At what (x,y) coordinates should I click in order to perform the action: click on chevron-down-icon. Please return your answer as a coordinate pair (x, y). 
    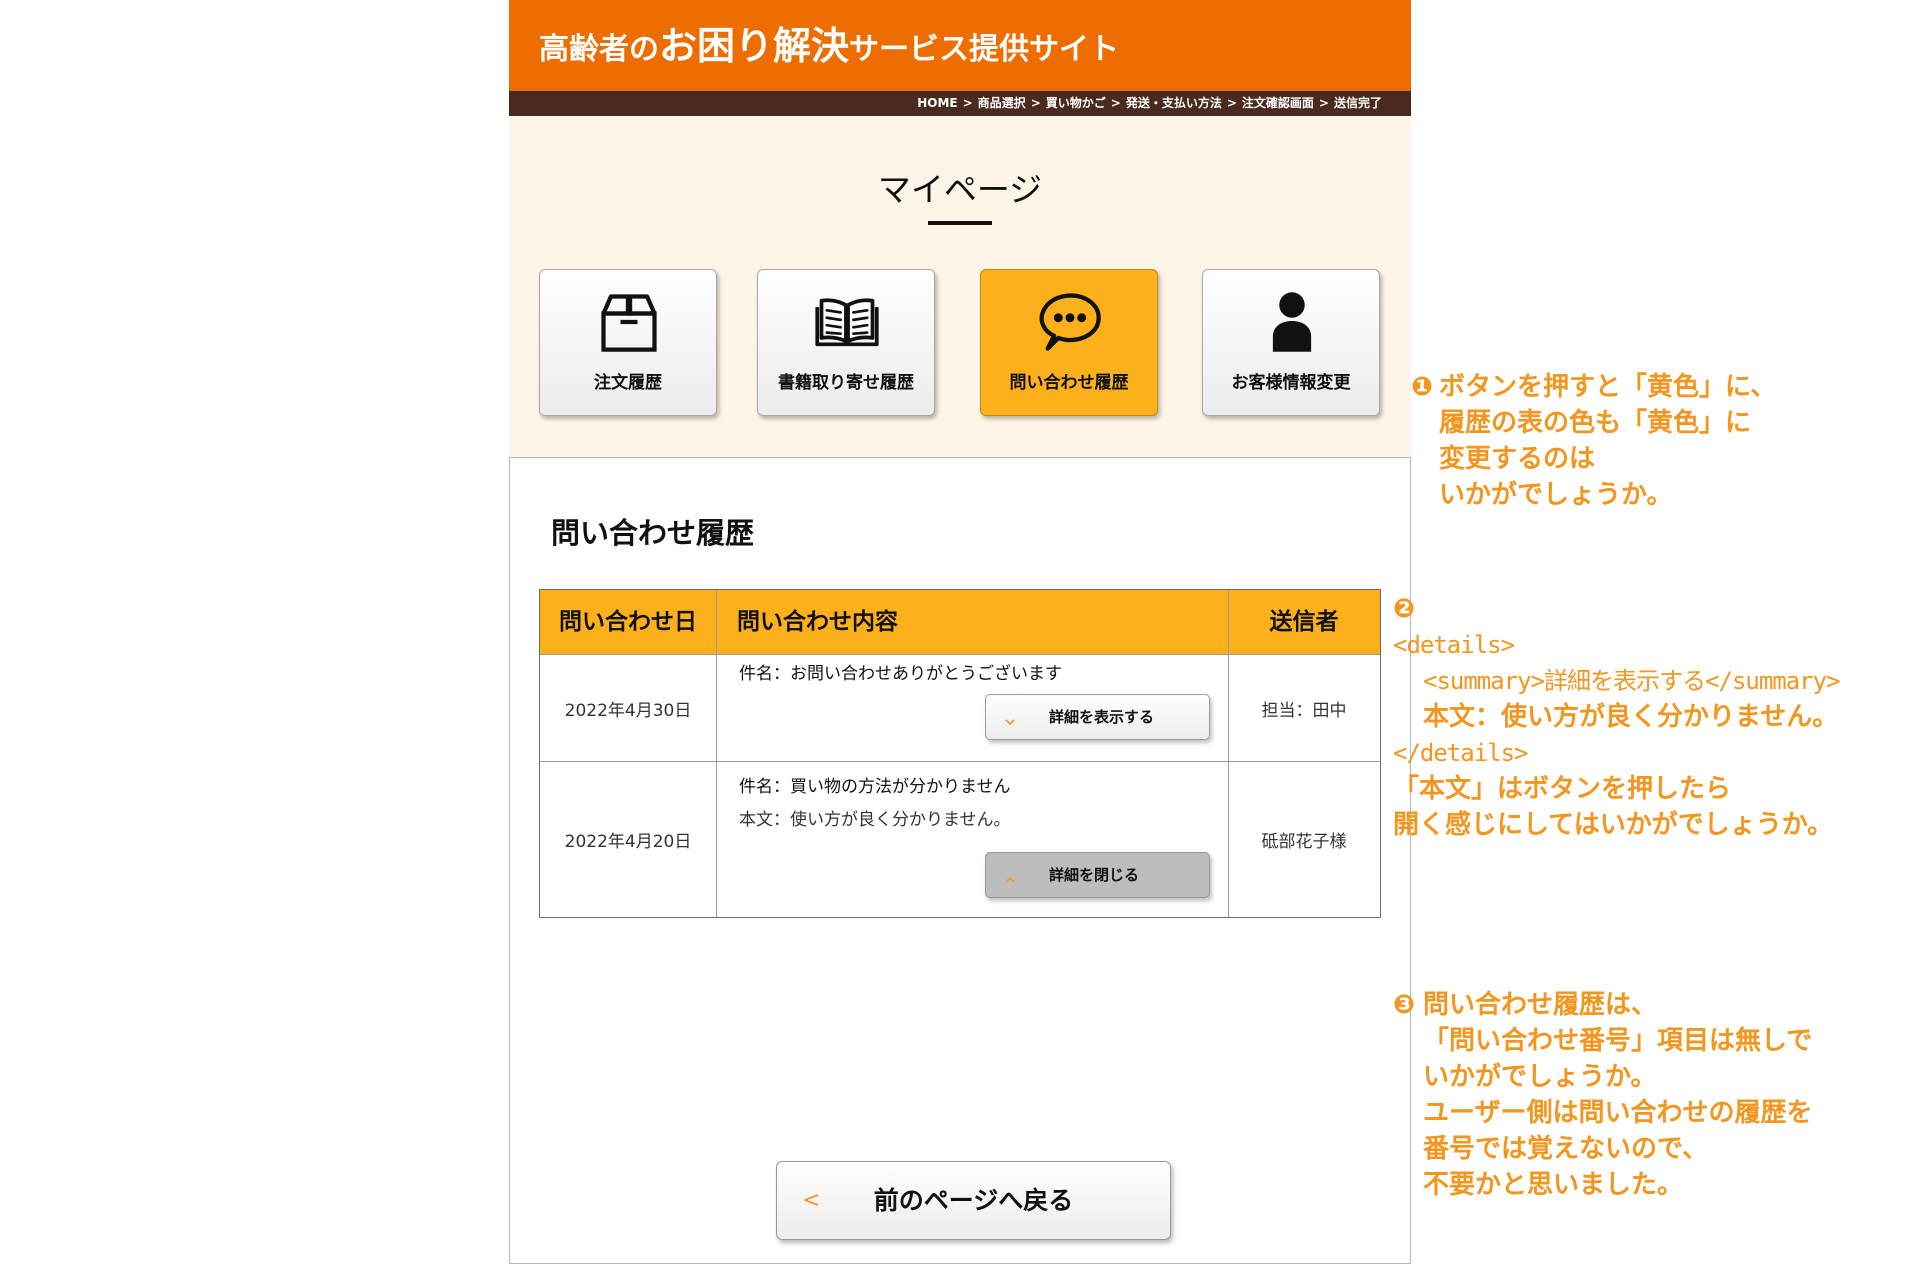
    Looking at the image, I should click on (1010, 719).